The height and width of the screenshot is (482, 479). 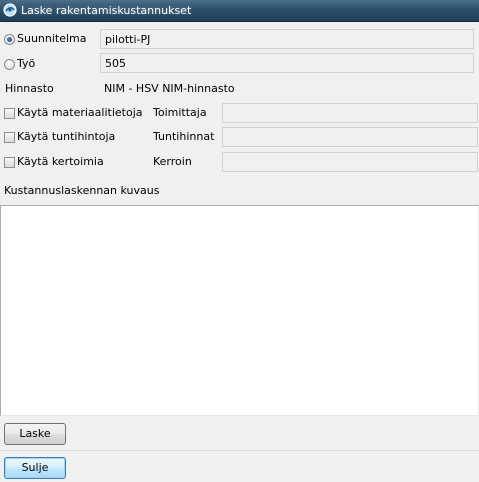 I want to click on tyo-radio, so click(x=9, y=64).